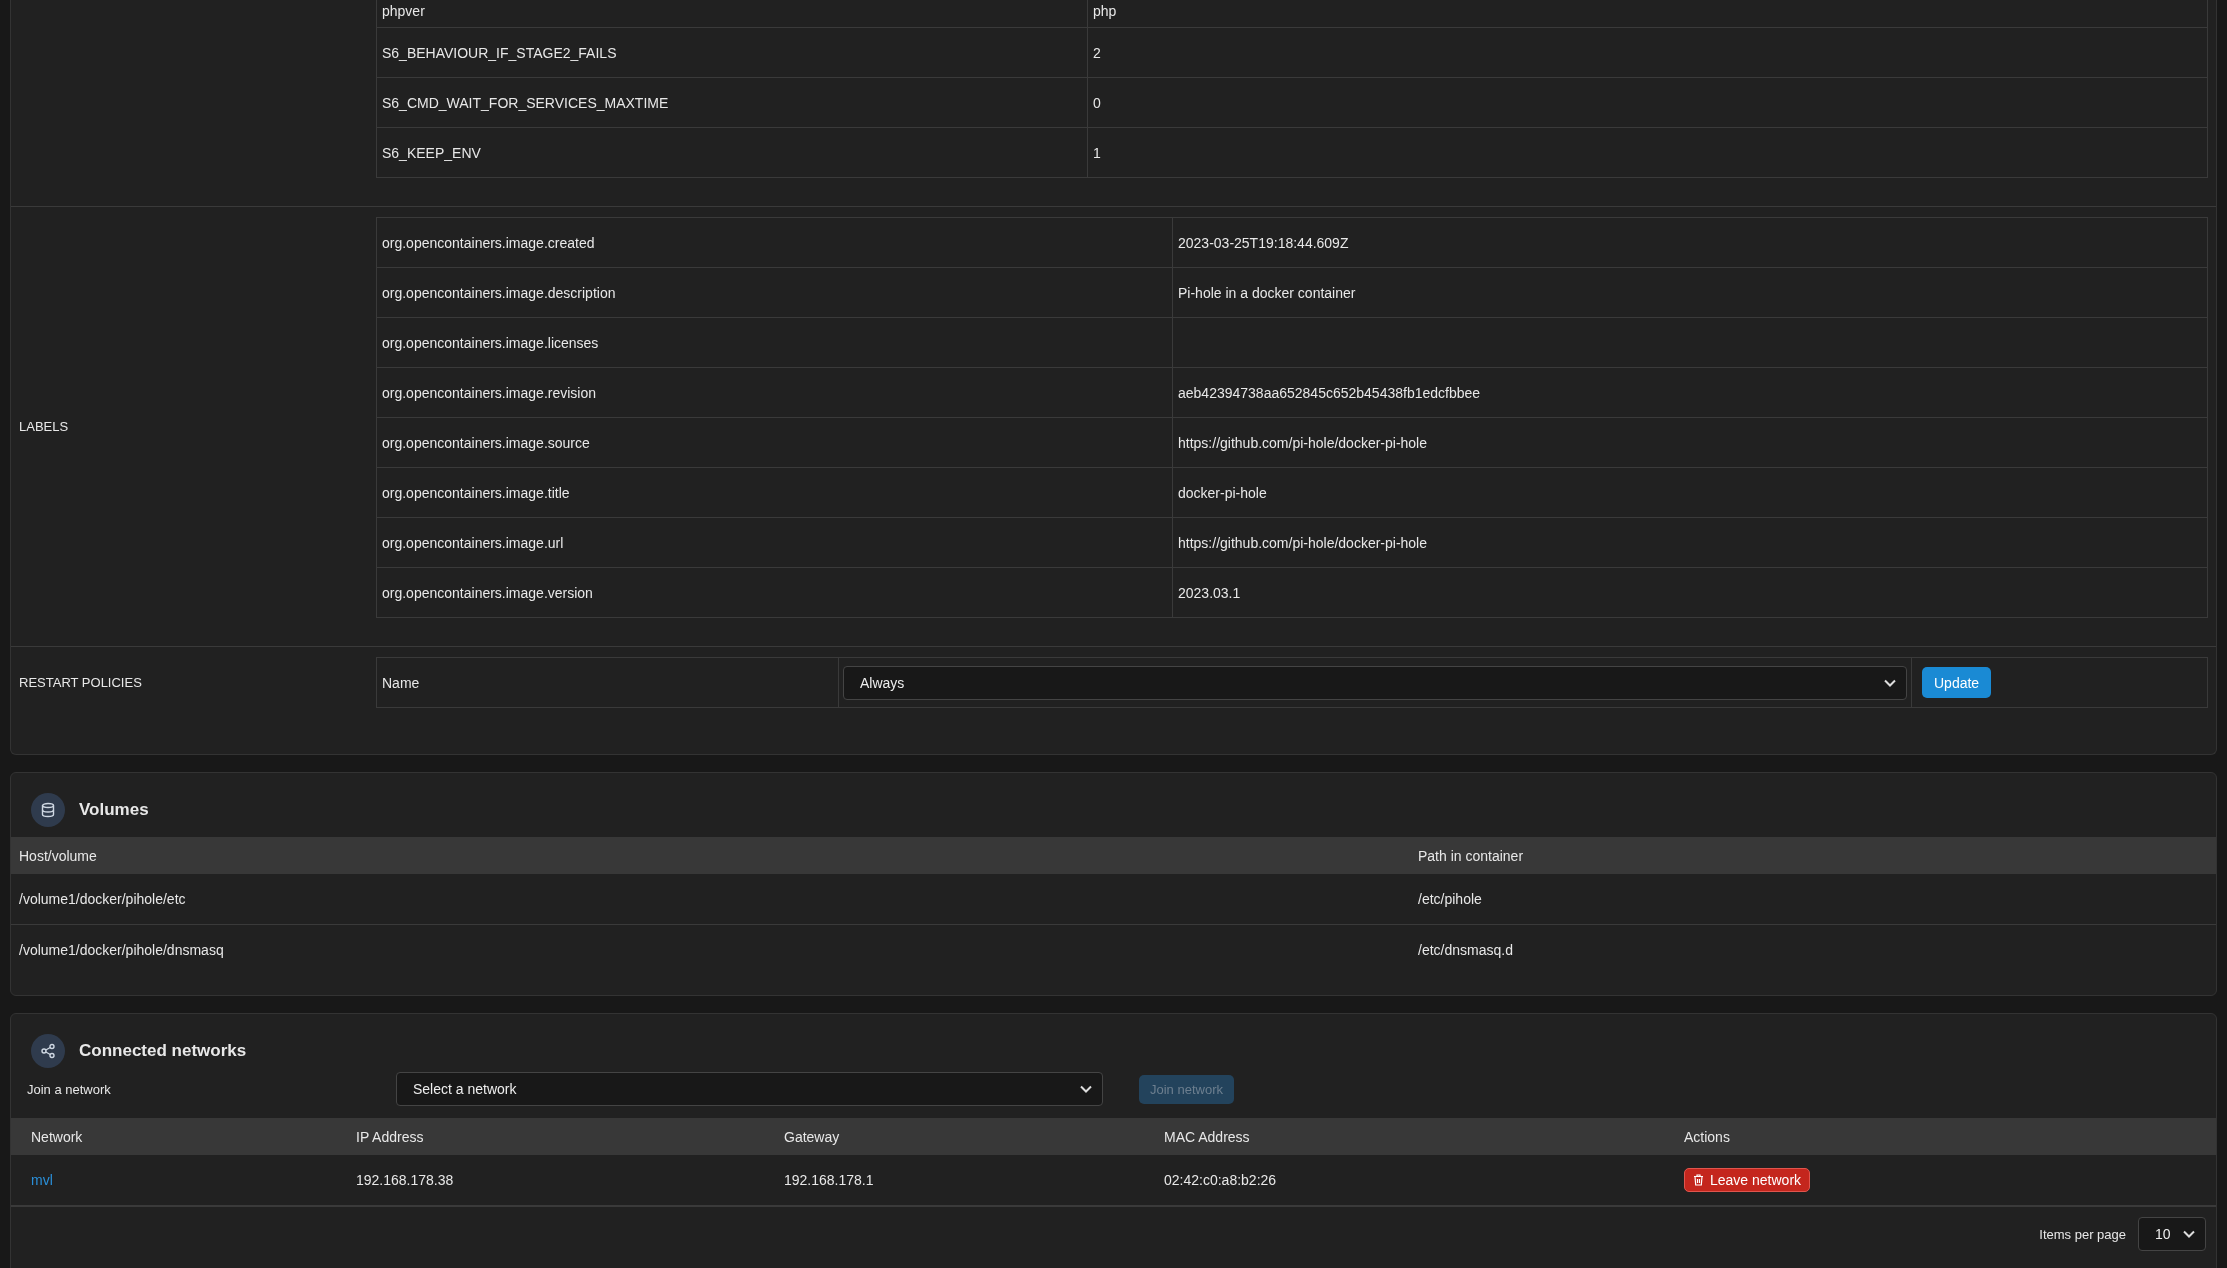 Image resolution: width=2227 pixels, height=1268 pixels. Describe the element at coordinates (390, 1136) in the screenshot. I see `column-header: IP Address` at that location.